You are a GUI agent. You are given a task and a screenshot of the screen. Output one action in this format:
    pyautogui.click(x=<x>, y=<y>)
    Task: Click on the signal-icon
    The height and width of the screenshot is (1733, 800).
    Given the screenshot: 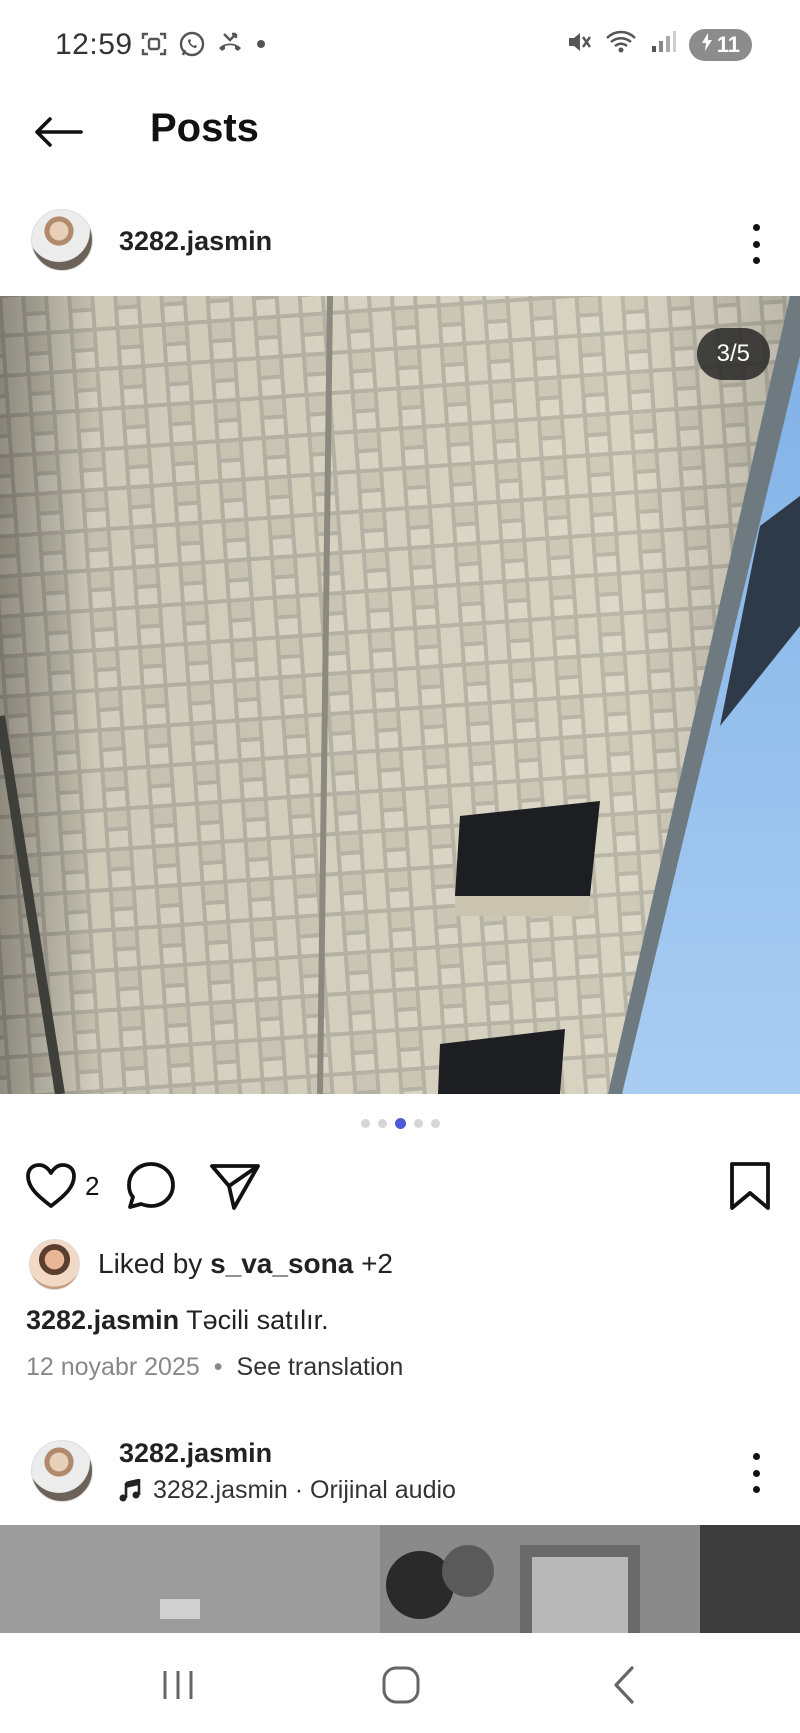 What is the action you would take?
    pyautogui.click(x=663, y=44)
    